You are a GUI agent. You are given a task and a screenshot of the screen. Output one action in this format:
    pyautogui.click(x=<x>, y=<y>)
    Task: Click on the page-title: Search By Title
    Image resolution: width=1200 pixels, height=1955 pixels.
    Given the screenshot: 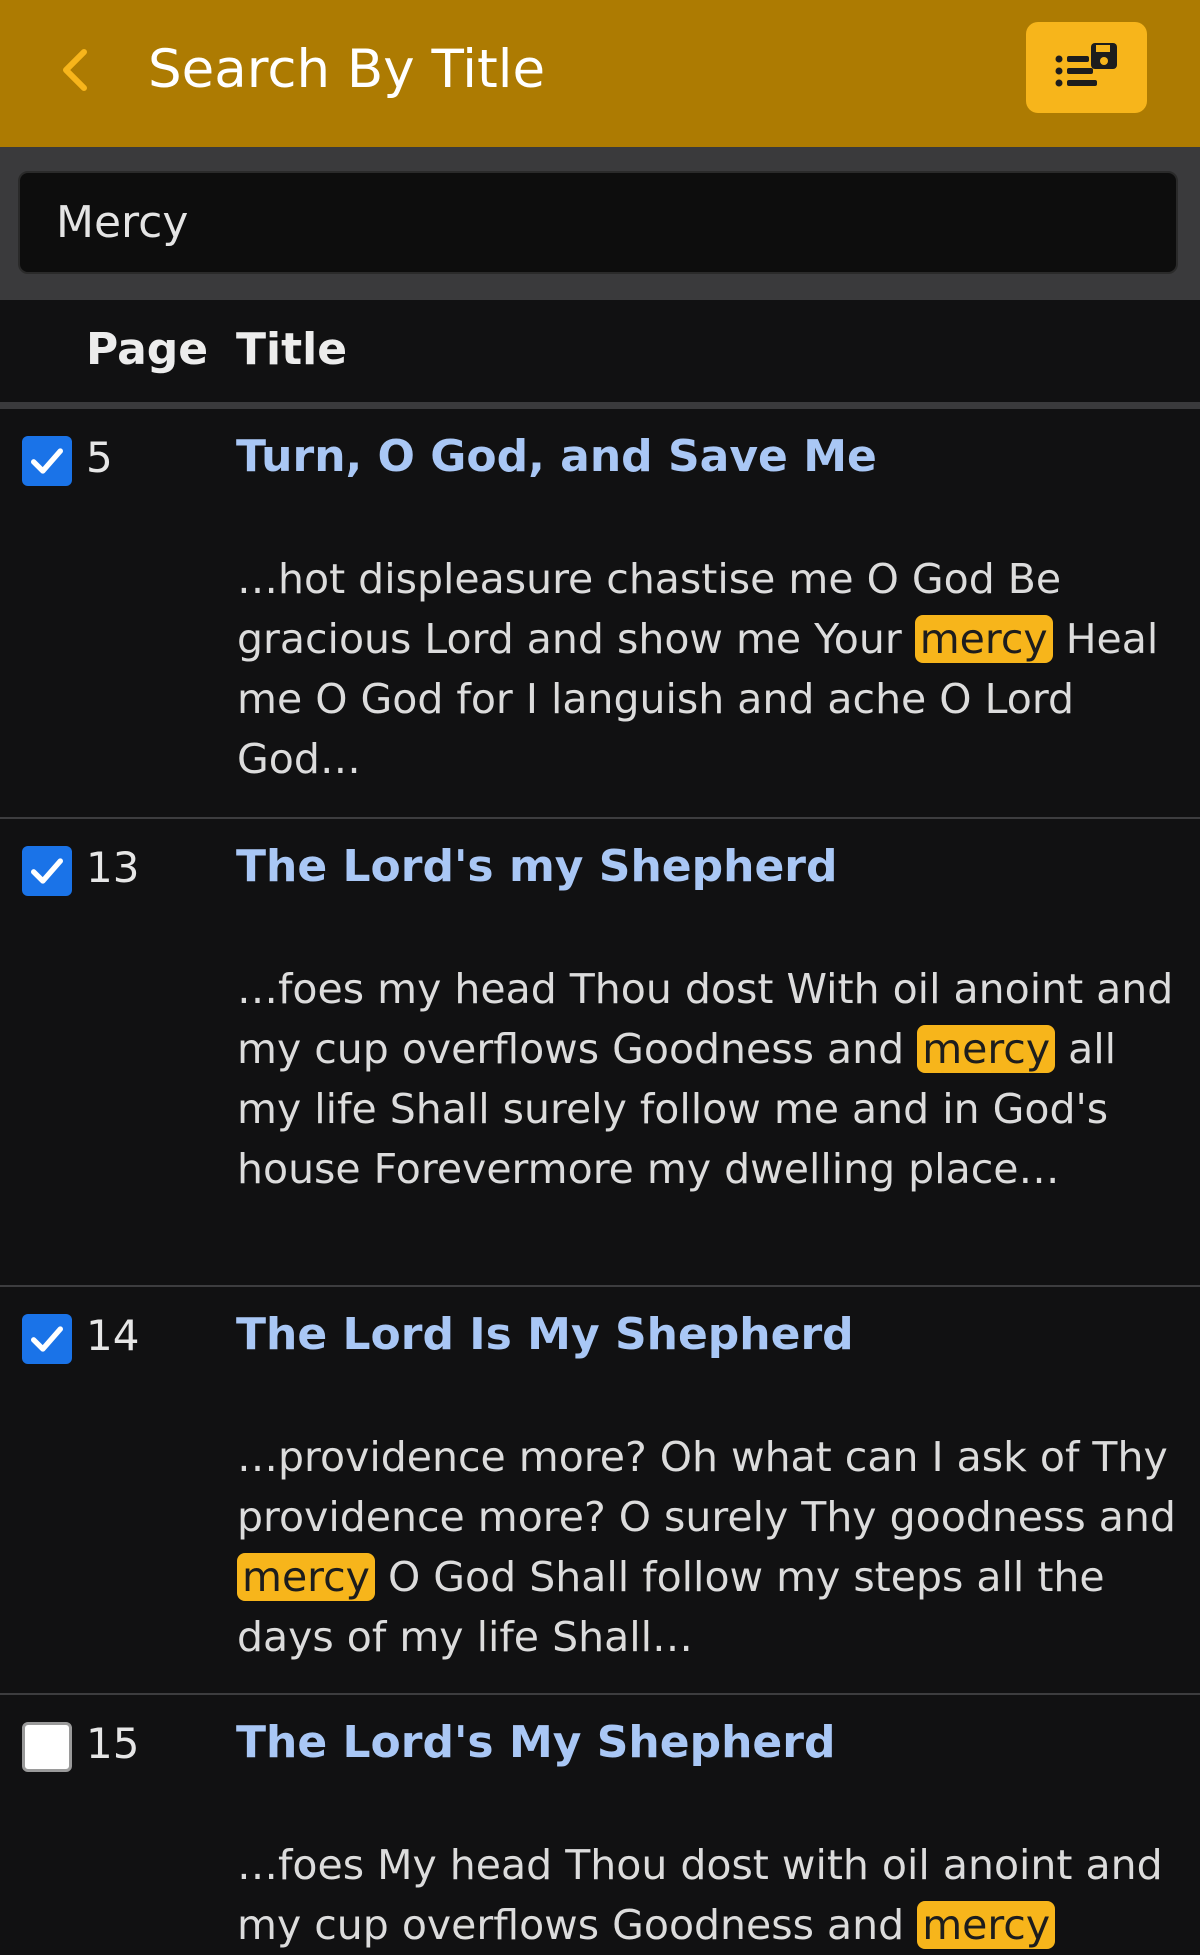 What is the action you would take?
    pyautogui.click(x=347, y=69)
    